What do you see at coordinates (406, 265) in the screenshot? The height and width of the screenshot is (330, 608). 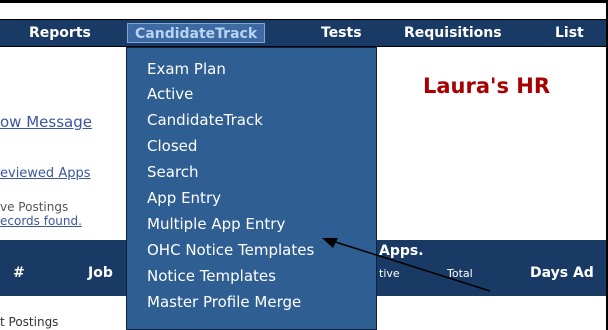 I see `annotation-arrow-icon` at bounding box center [406, 265].